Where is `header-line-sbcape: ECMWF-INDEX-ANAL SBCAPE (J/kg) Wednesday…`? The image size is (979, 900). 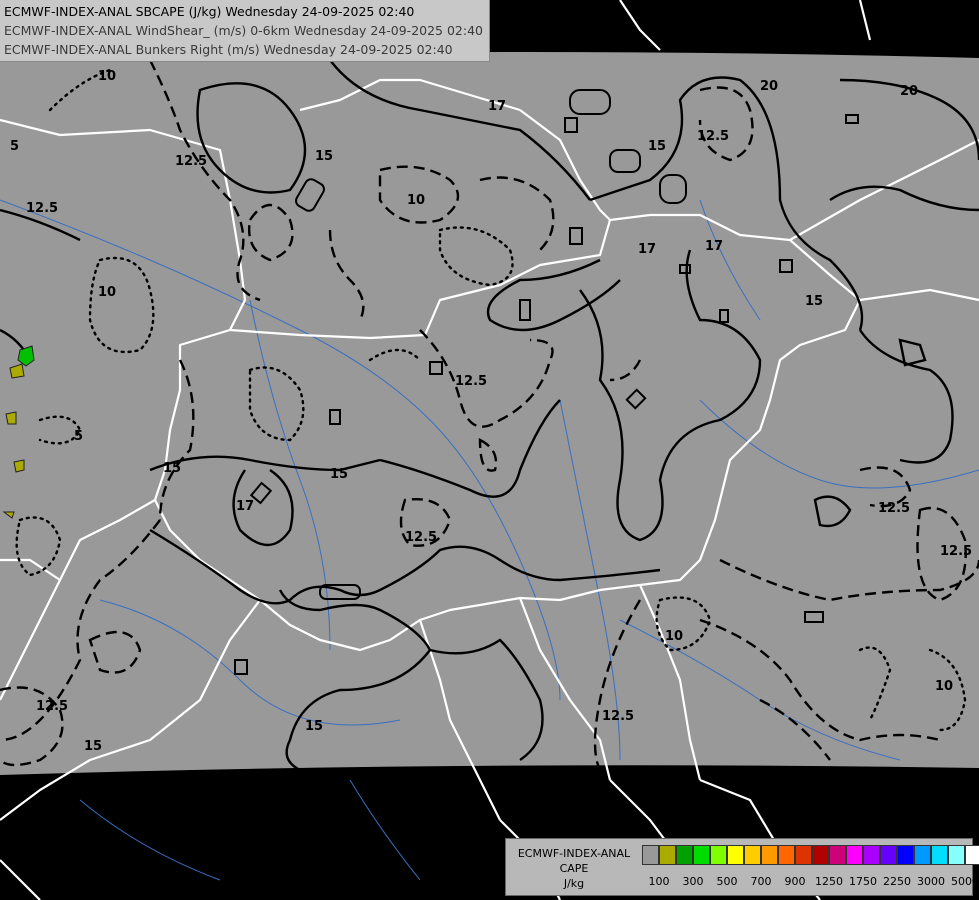
header-line-sbcape: ECMWF-INDEX-ANAL SBCAPE (J/kg) Wednesday… is located at coordinates (209, 11).